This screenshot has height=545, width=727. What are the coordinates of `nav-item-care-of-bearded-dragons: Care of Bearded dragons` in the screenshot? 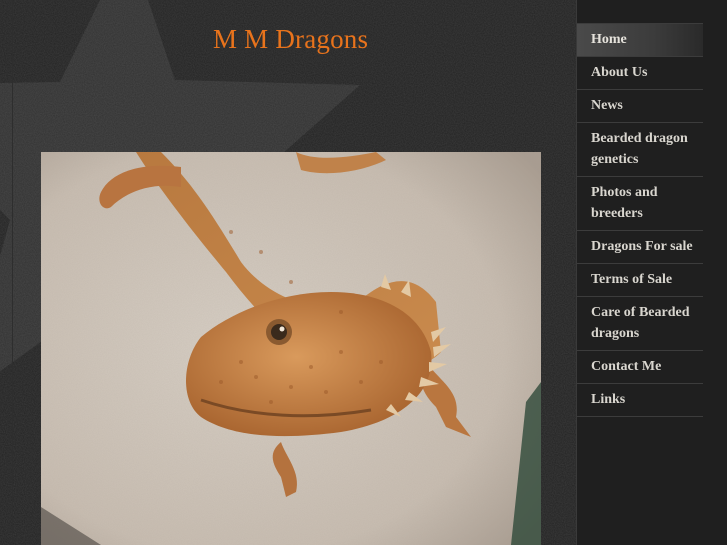 It's located at (640, 324).